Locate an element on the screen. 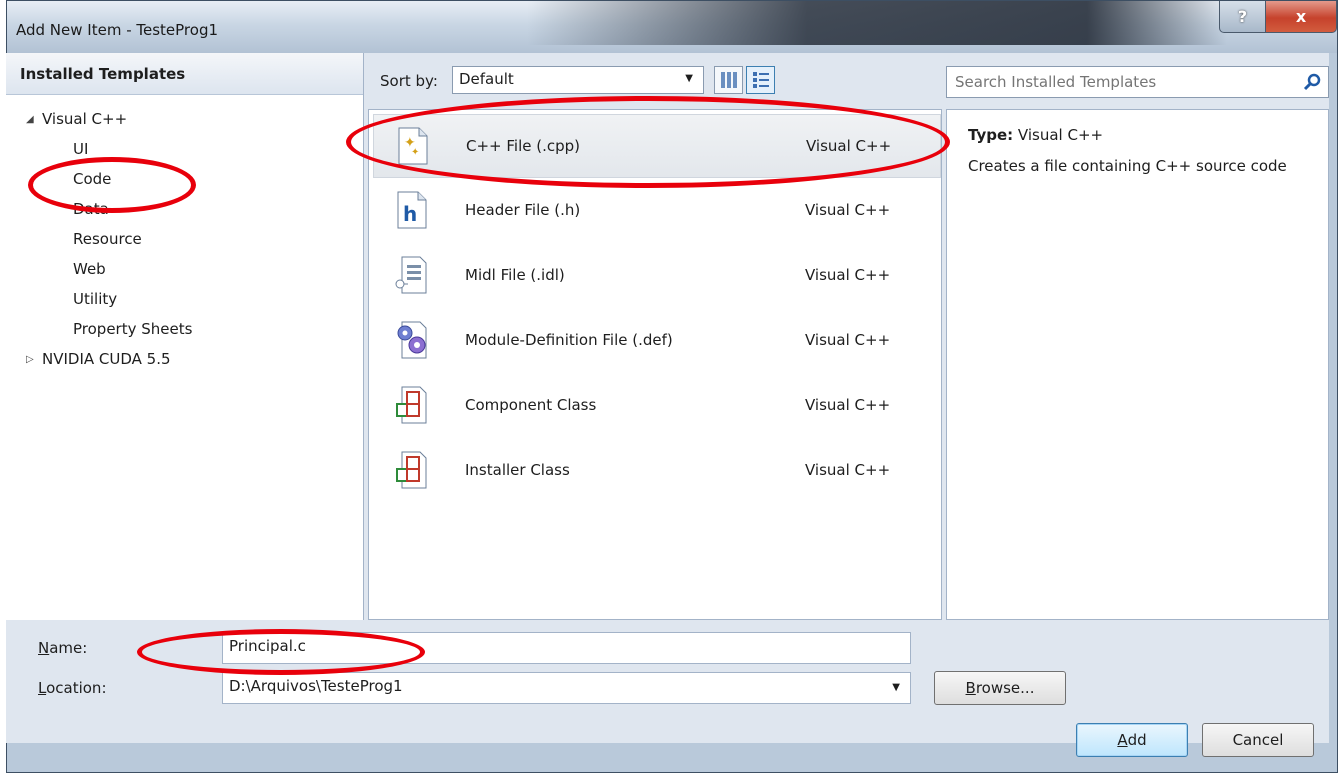 This screenshot has height=773, width=1338. type-value: Visual C++ is located at coordinates (1060, 135).